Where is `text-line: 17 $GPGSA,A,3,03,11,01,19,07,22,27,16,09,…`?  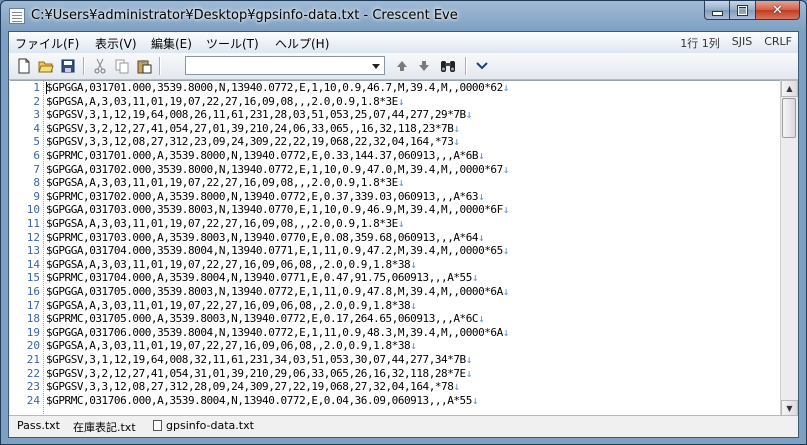
text-line: 17 $GPGSA,A,3,03,11,01,19,07,22,27,16,09,… is located at coordinates (396, 306).